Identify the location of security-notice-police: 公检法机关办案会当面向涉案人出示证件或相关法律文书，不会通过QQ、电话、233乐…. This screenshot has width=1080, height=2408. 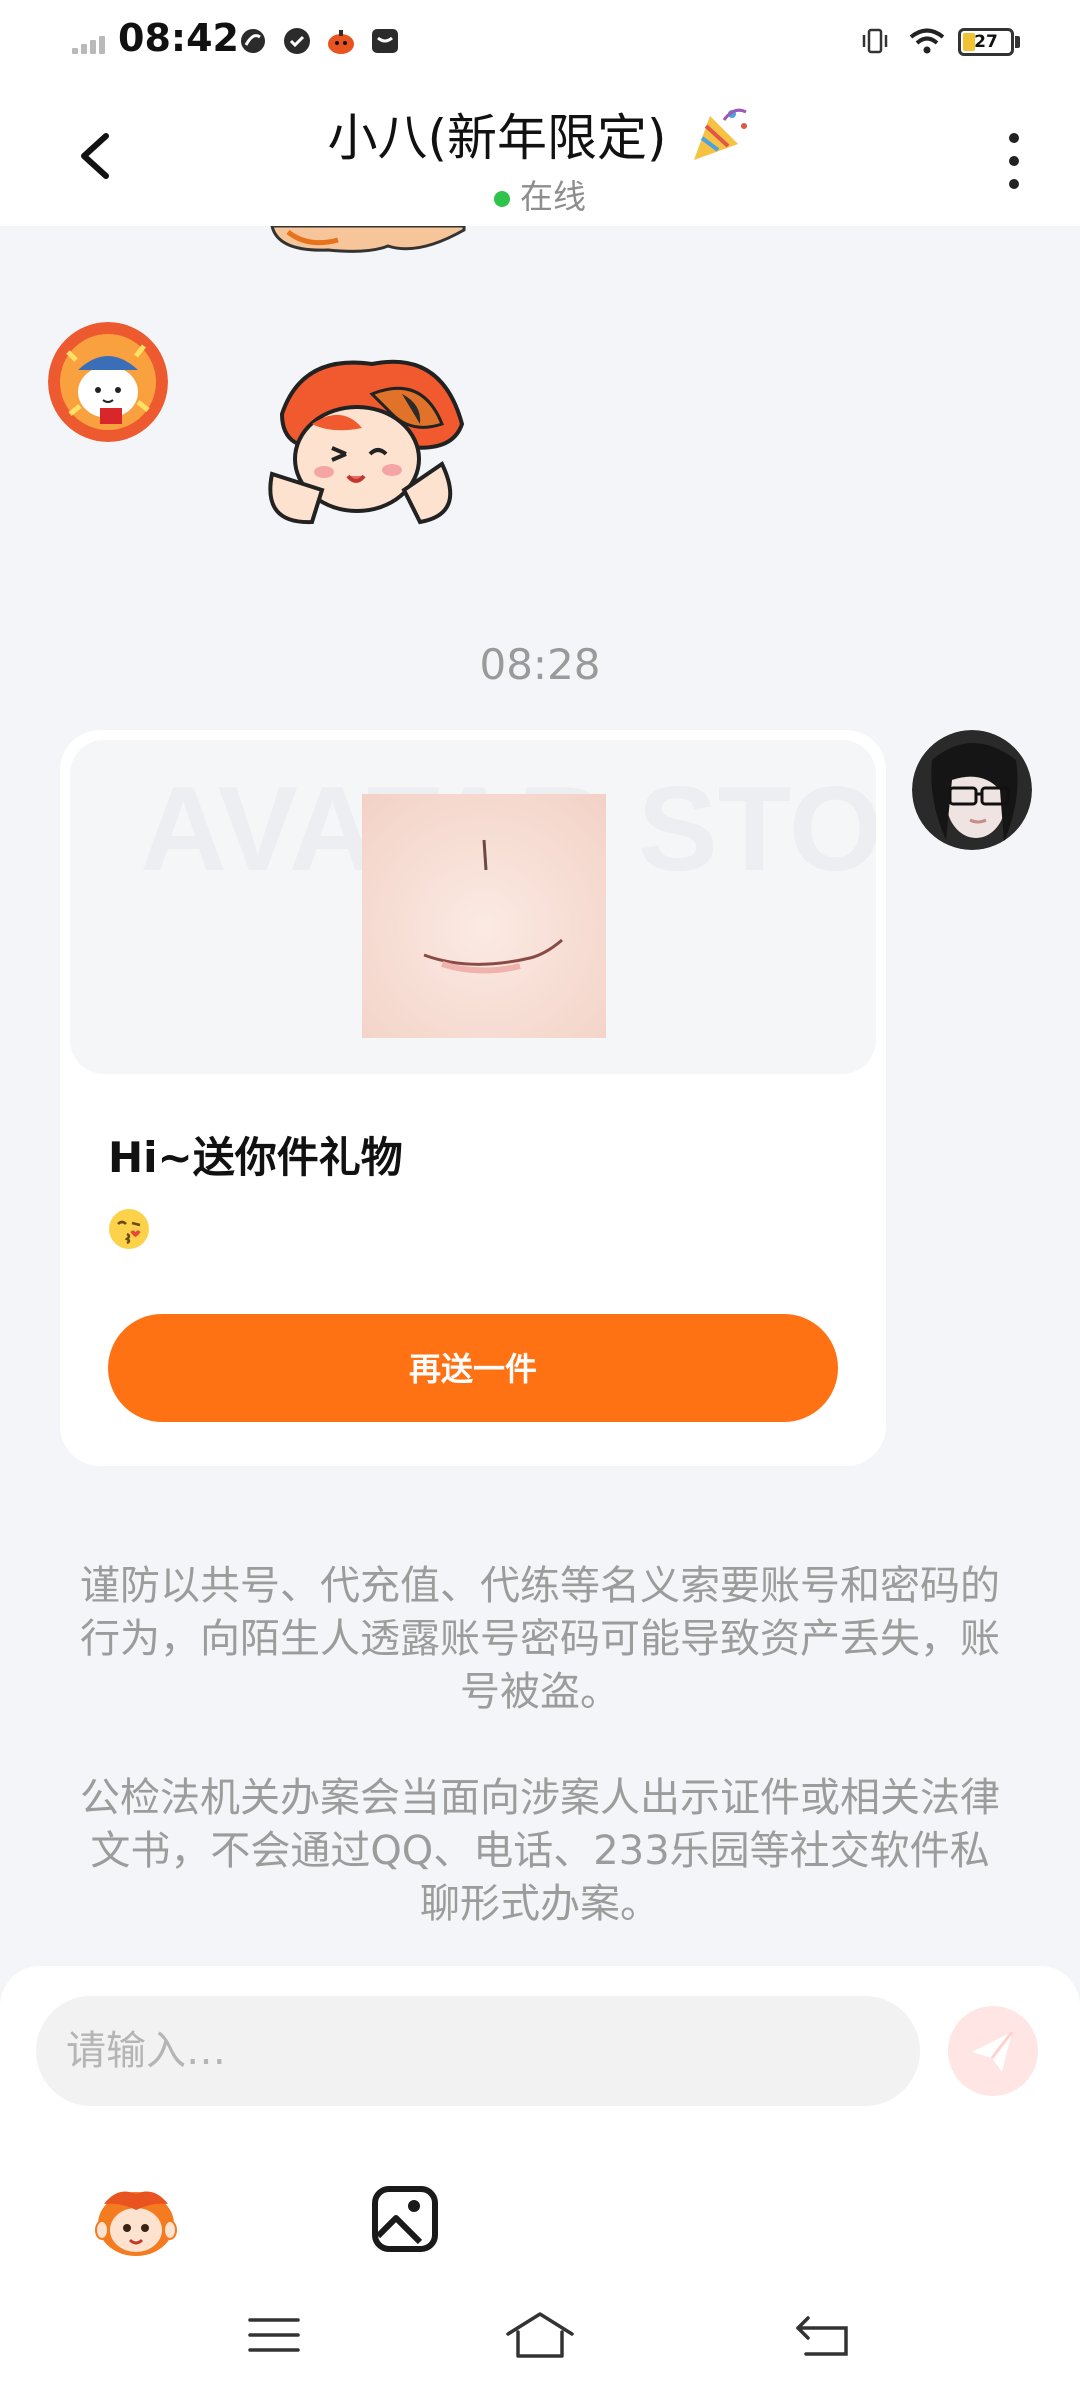
(540, 1851).